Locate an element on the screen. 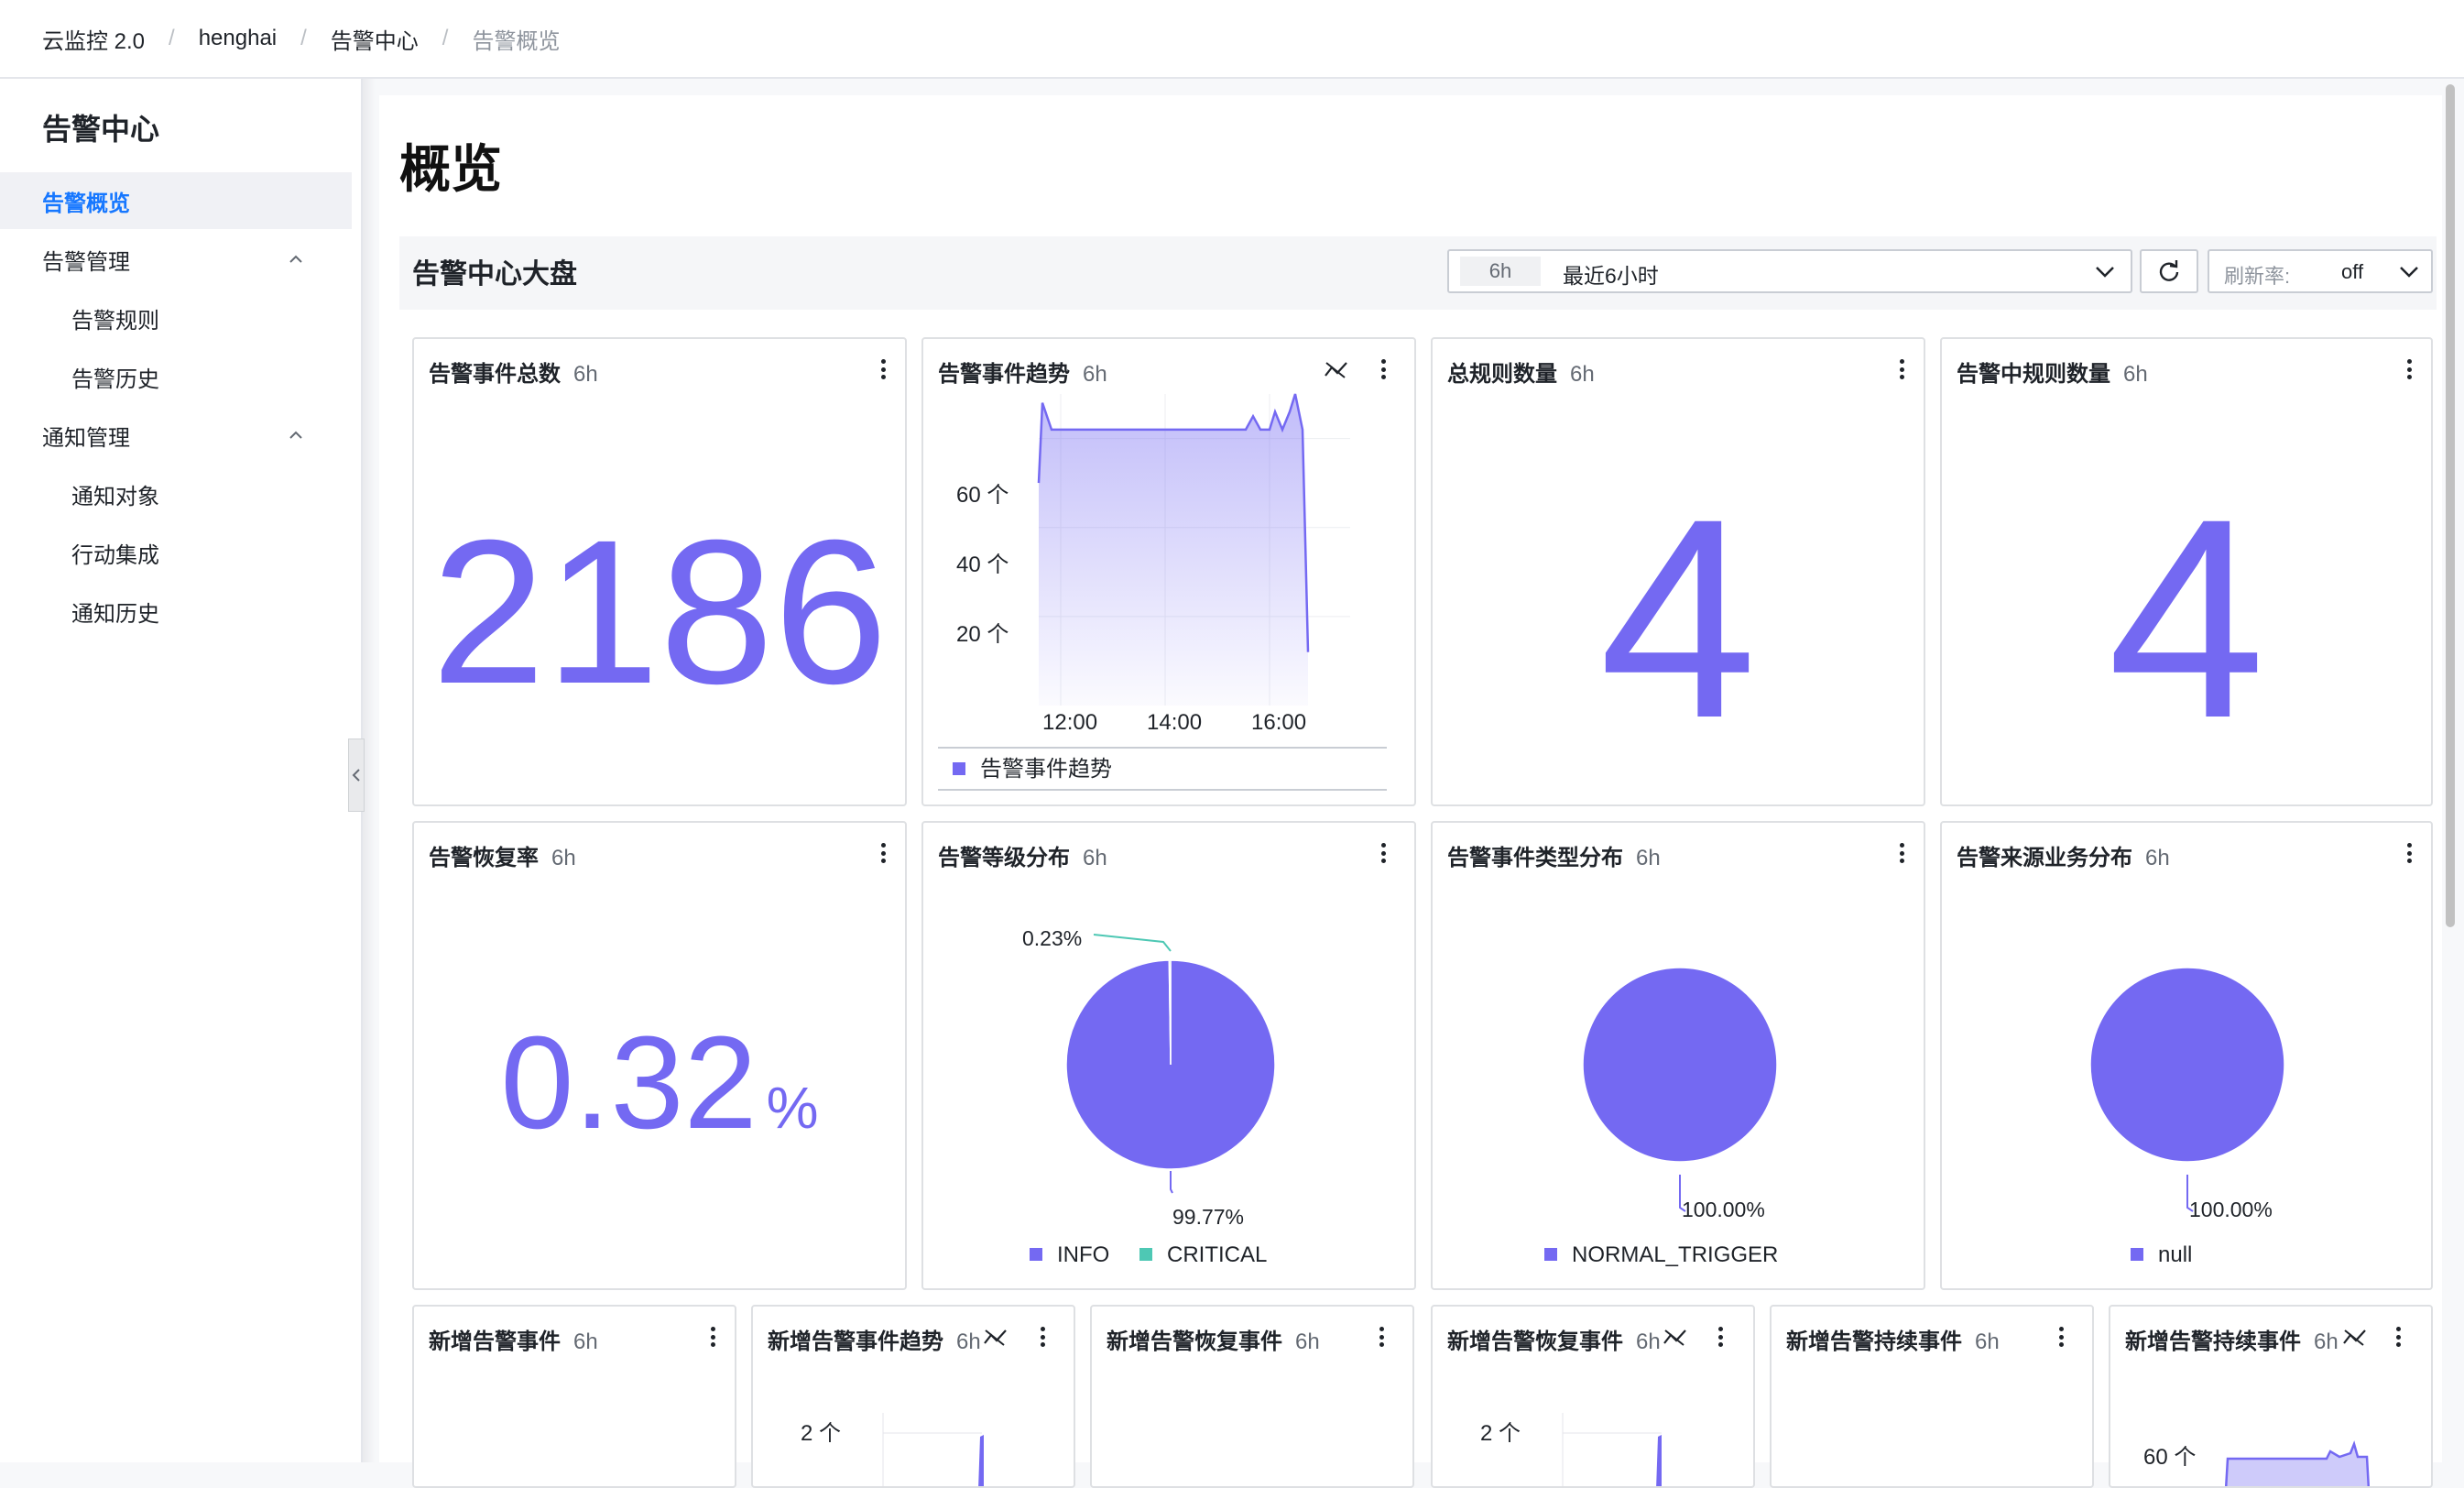 This screenshot has width=2464, height=1488. panel-title: 新增告警持续事件 is located at coordinates (1874, 1341).